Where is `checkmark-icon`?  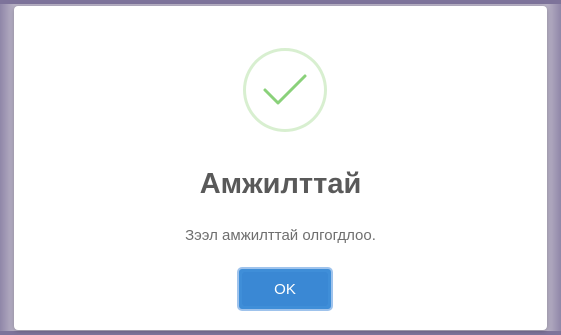 checkmark-icon is located at coordinates (285, 89).